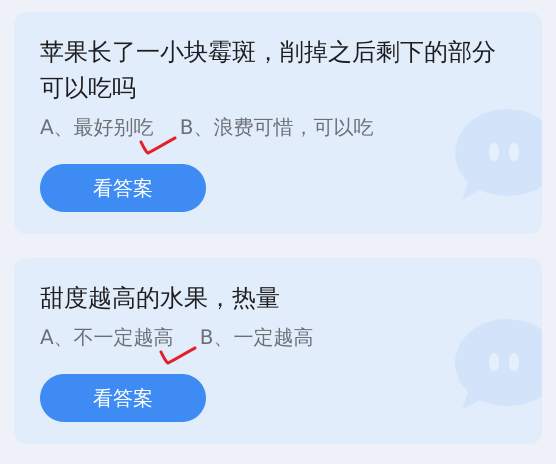  I want to click on question-title: 苹果长了一小块霉斑，削掉之后剩下的部分可以吃吗, so click(268, 70).